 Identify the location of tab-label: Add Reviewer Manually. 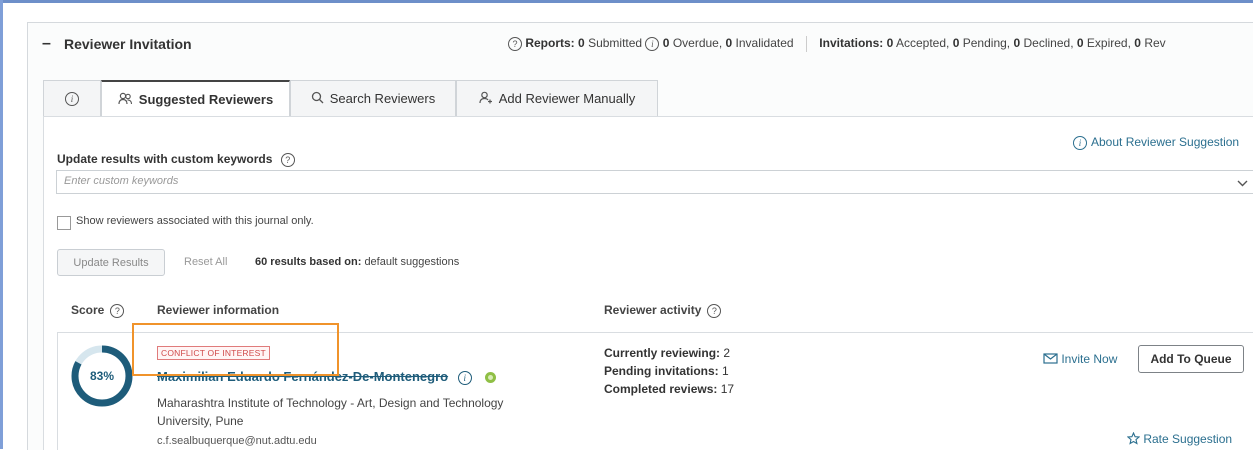
(567, 98).